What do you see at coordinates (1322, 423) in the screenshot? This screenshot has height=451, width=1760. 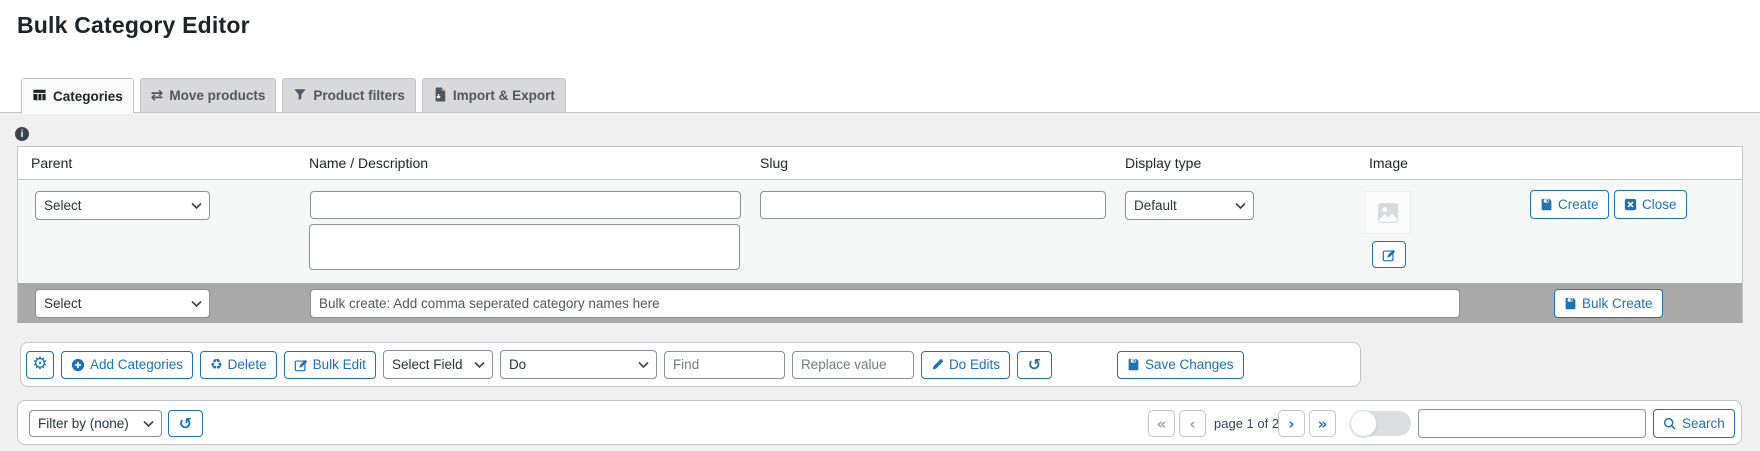 I see `last-page-button: »` at bounding box center [1322, 423].